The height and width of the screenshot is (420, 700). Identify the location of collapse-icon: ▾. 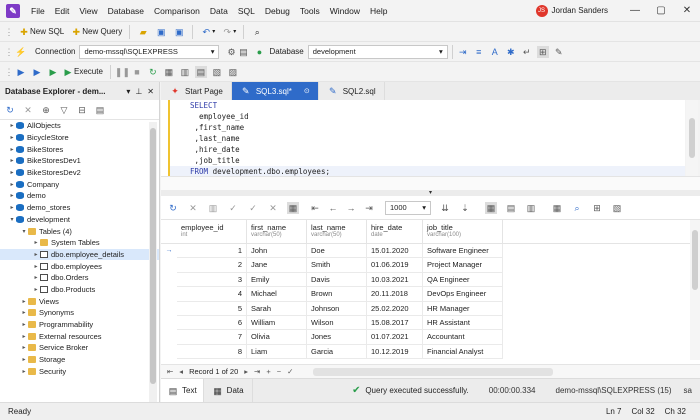
(24, 231).